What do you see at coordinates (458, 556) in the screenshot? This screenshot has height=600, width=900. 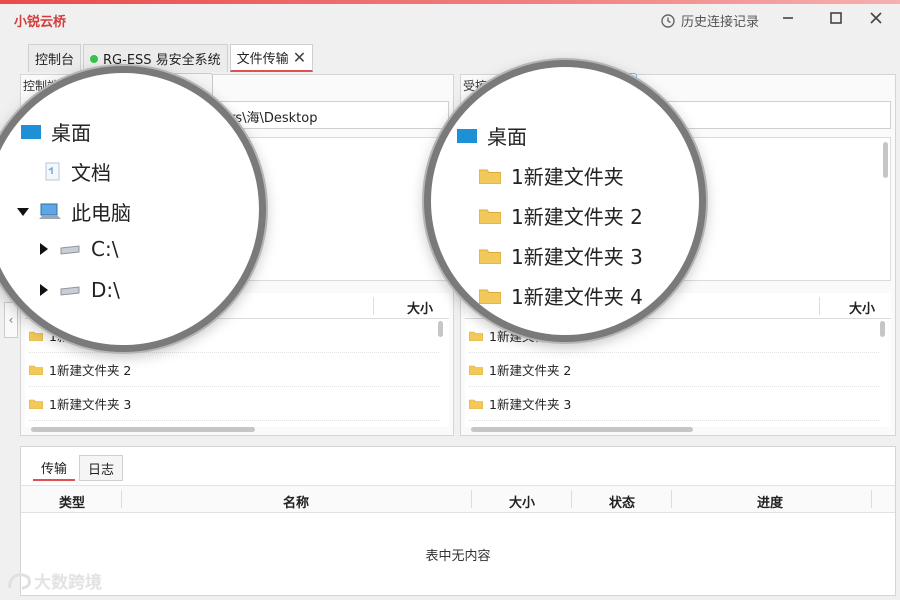 I see `empty-table-message: 表中无内容` at bounding box center [458, 556].